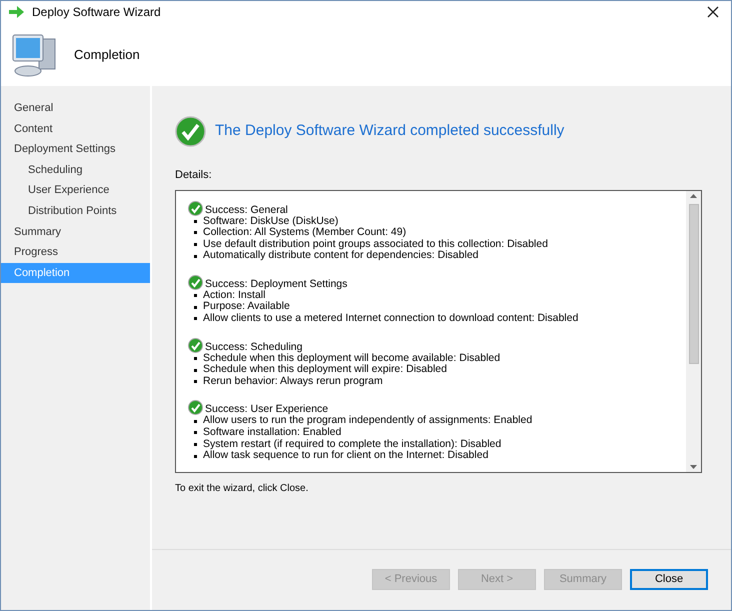 The image size is (732, 611). I want to click on section-title: Success: Deployment Settings, so click(276, 284).